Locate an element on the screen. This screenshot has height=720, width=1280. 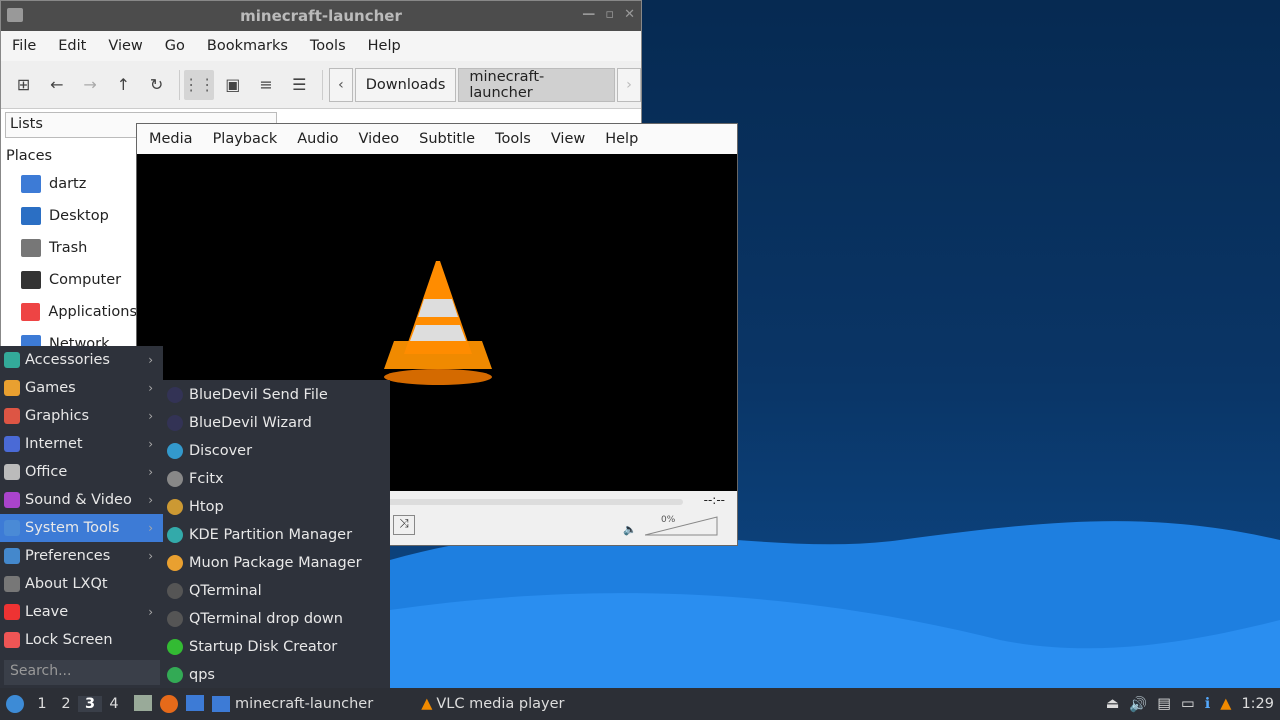
volume-label: 0% is located at coordinates (668, 520).